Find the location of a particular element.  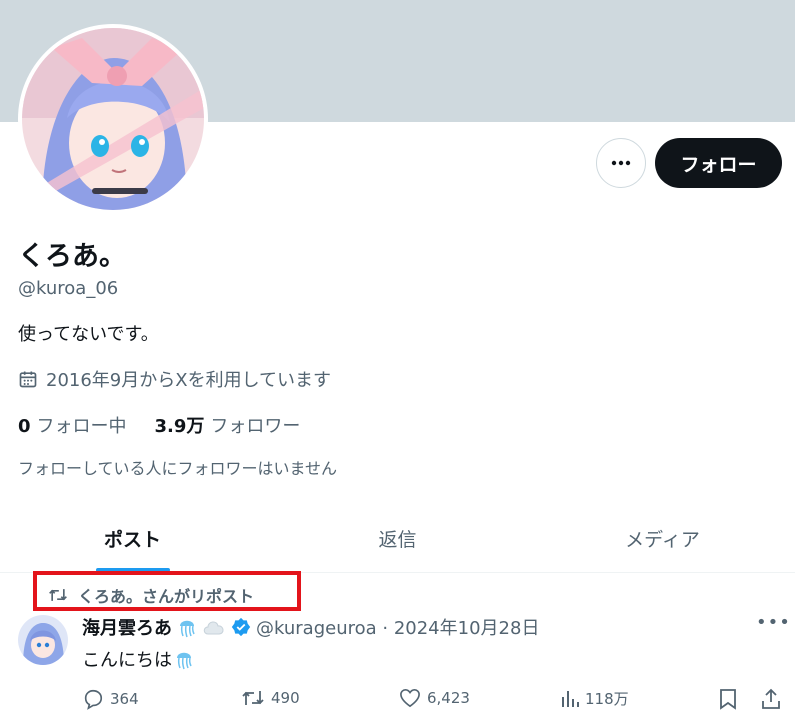

share-button is located at coordinates (771, 699).